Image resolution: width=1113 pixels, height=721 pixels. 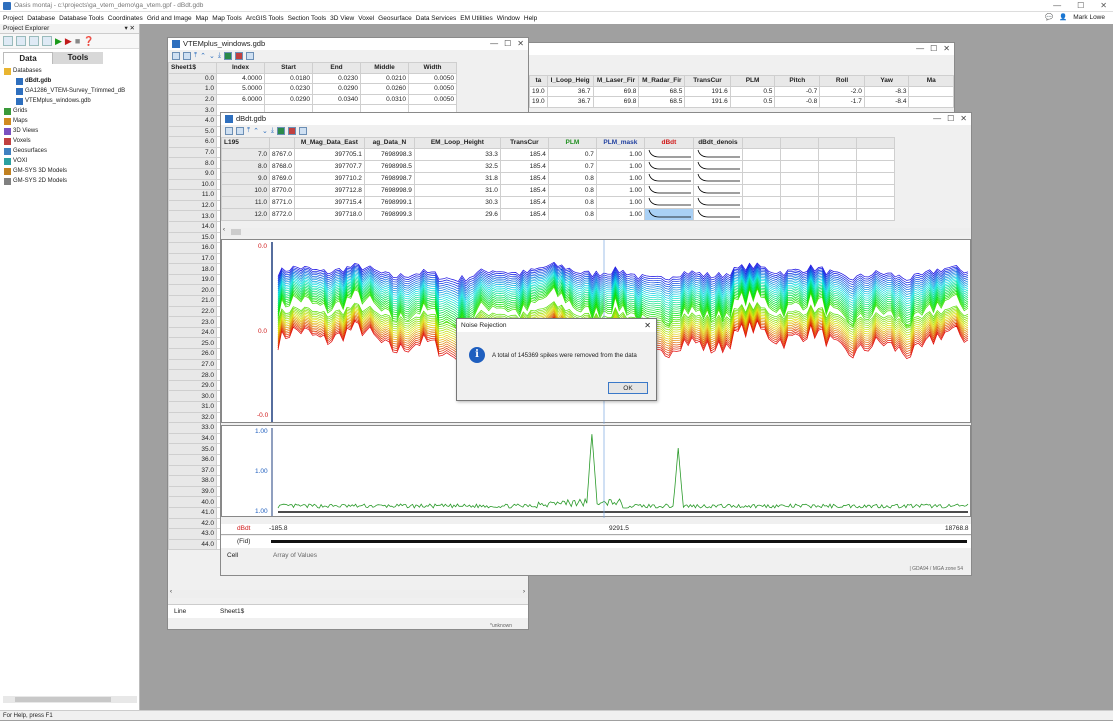 I want to click on table-cell: 31.0, so click(x=457, y=190).